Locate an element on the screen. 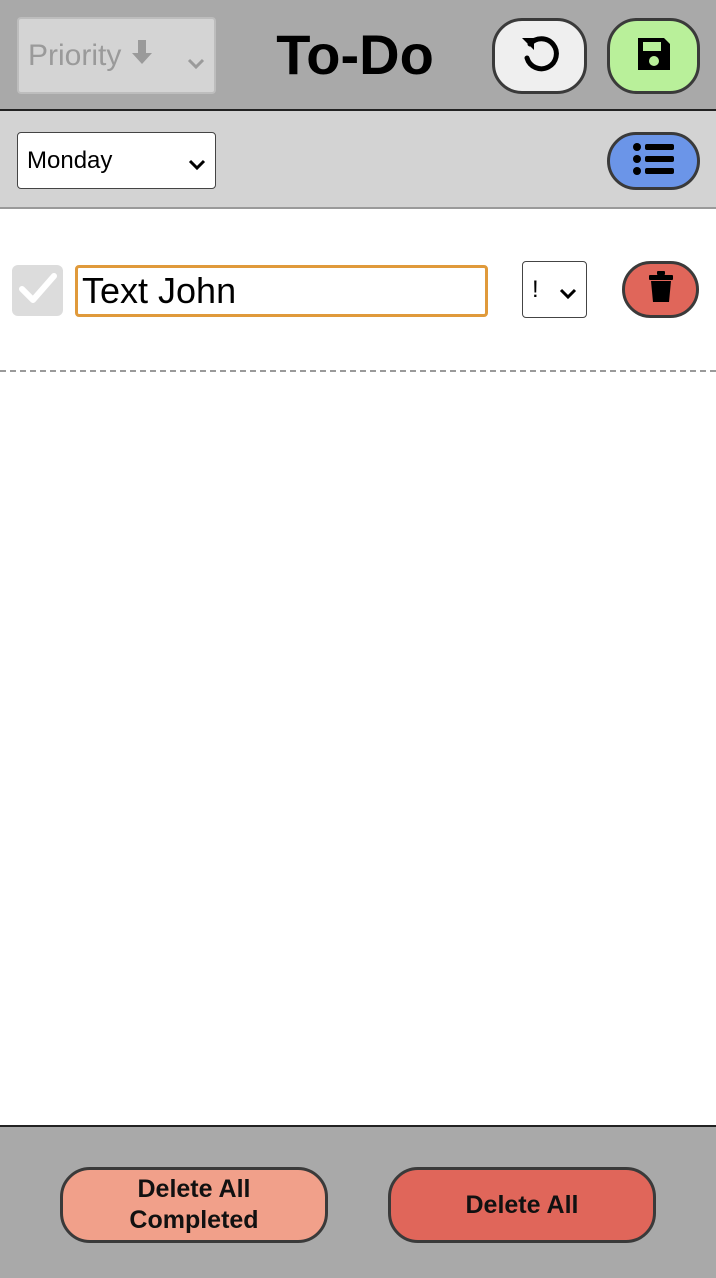 The height and width of the screenshot is (1278, 716). delete-all-label: Delete All is located at coordinates (522, 1204).